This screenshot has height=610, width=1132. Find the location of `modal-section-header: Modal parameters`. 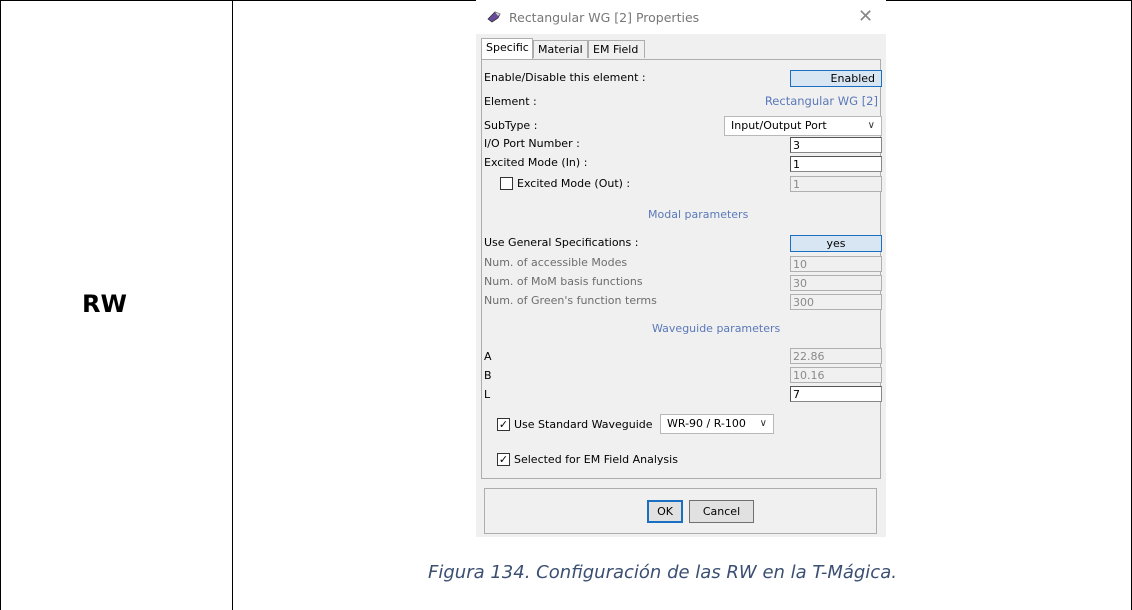

modal-section-header: Modal parameters is located at coordinates (698, 214).